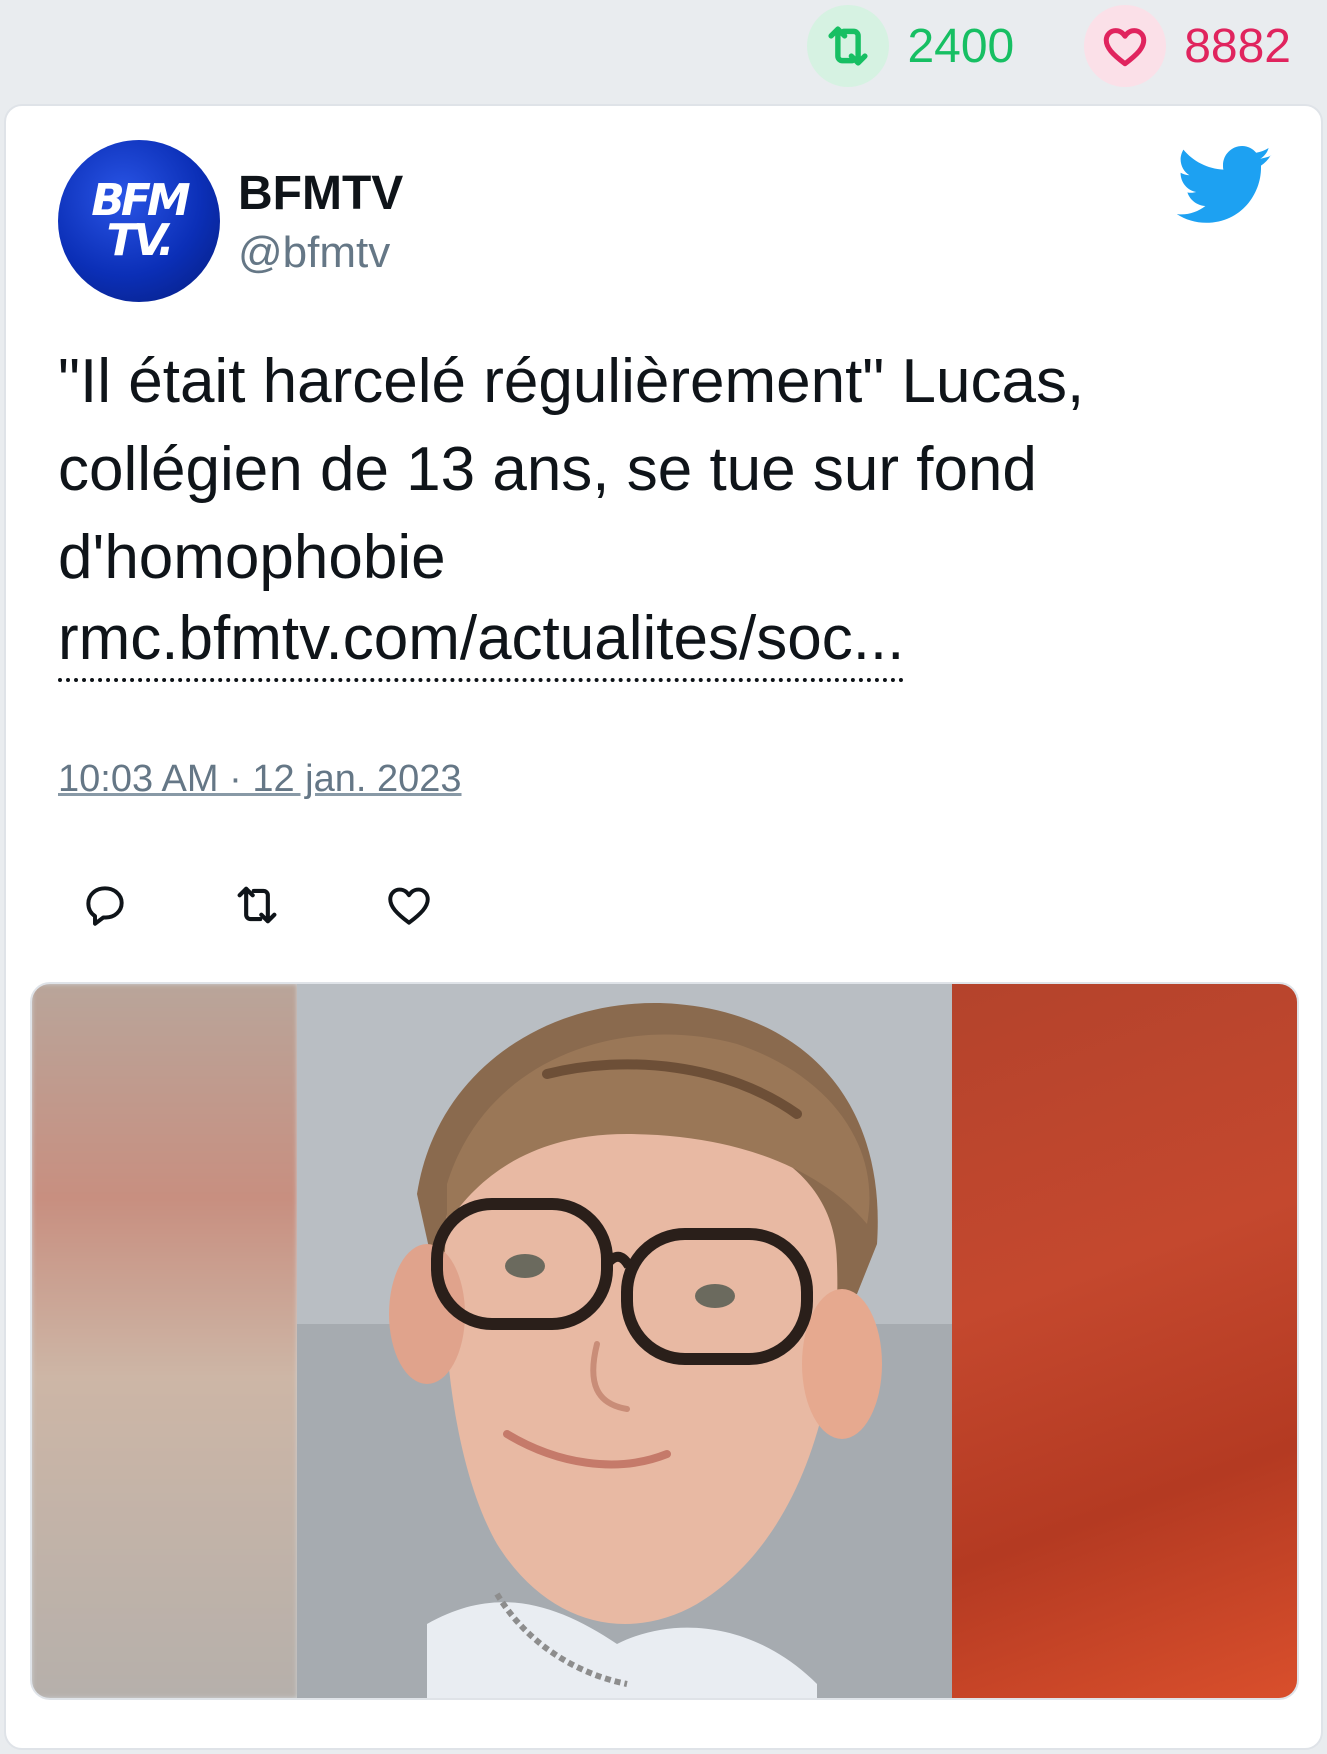 The width and height of the screenshot is (1327, 1754). What do you see at coordinates (320, 193) in the screenshot?
I see `author-name: BFMTV` at bounding box center [320, 193].